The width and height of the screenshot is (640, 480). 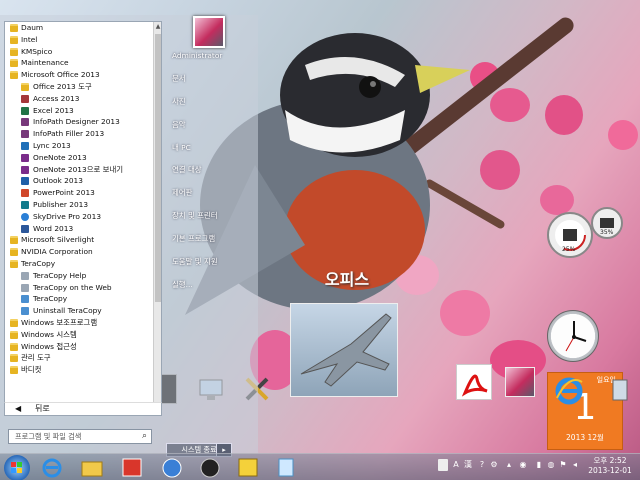 I want to click on cpu-usage-readout: 25%, so click(x=569, y=249).